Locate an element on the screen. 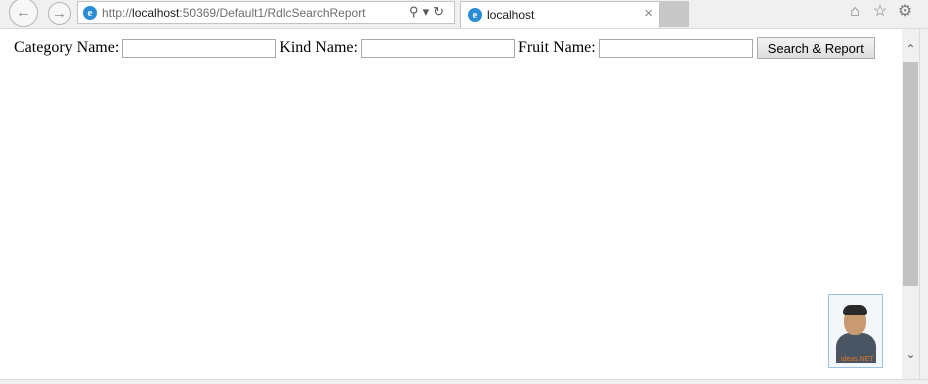  dropdown-icon: ▾ is located at coordinates (428, 11).